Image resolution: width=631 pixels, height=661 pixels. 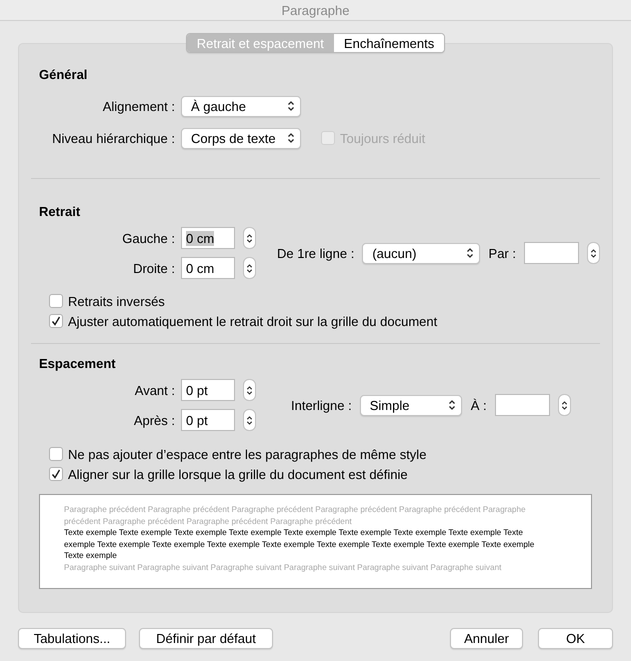 What do you see at coordinates (155, 390) in the screenshot?
I see `field-label: Avant :` at bounding box center [155, 390].